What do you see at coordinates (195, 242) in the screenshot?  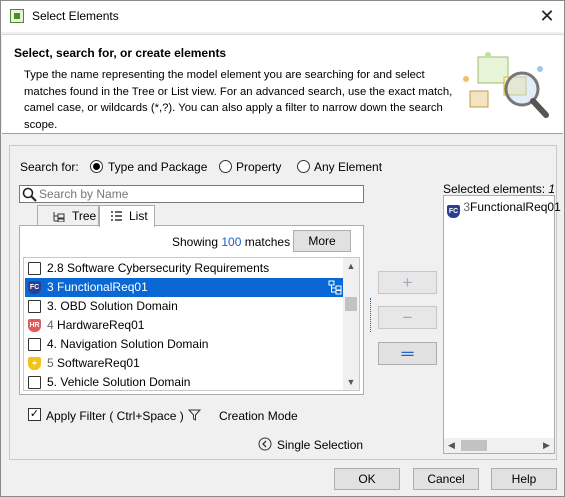 I see `showing-prefix: Showing` at bounding box center [195, 242].